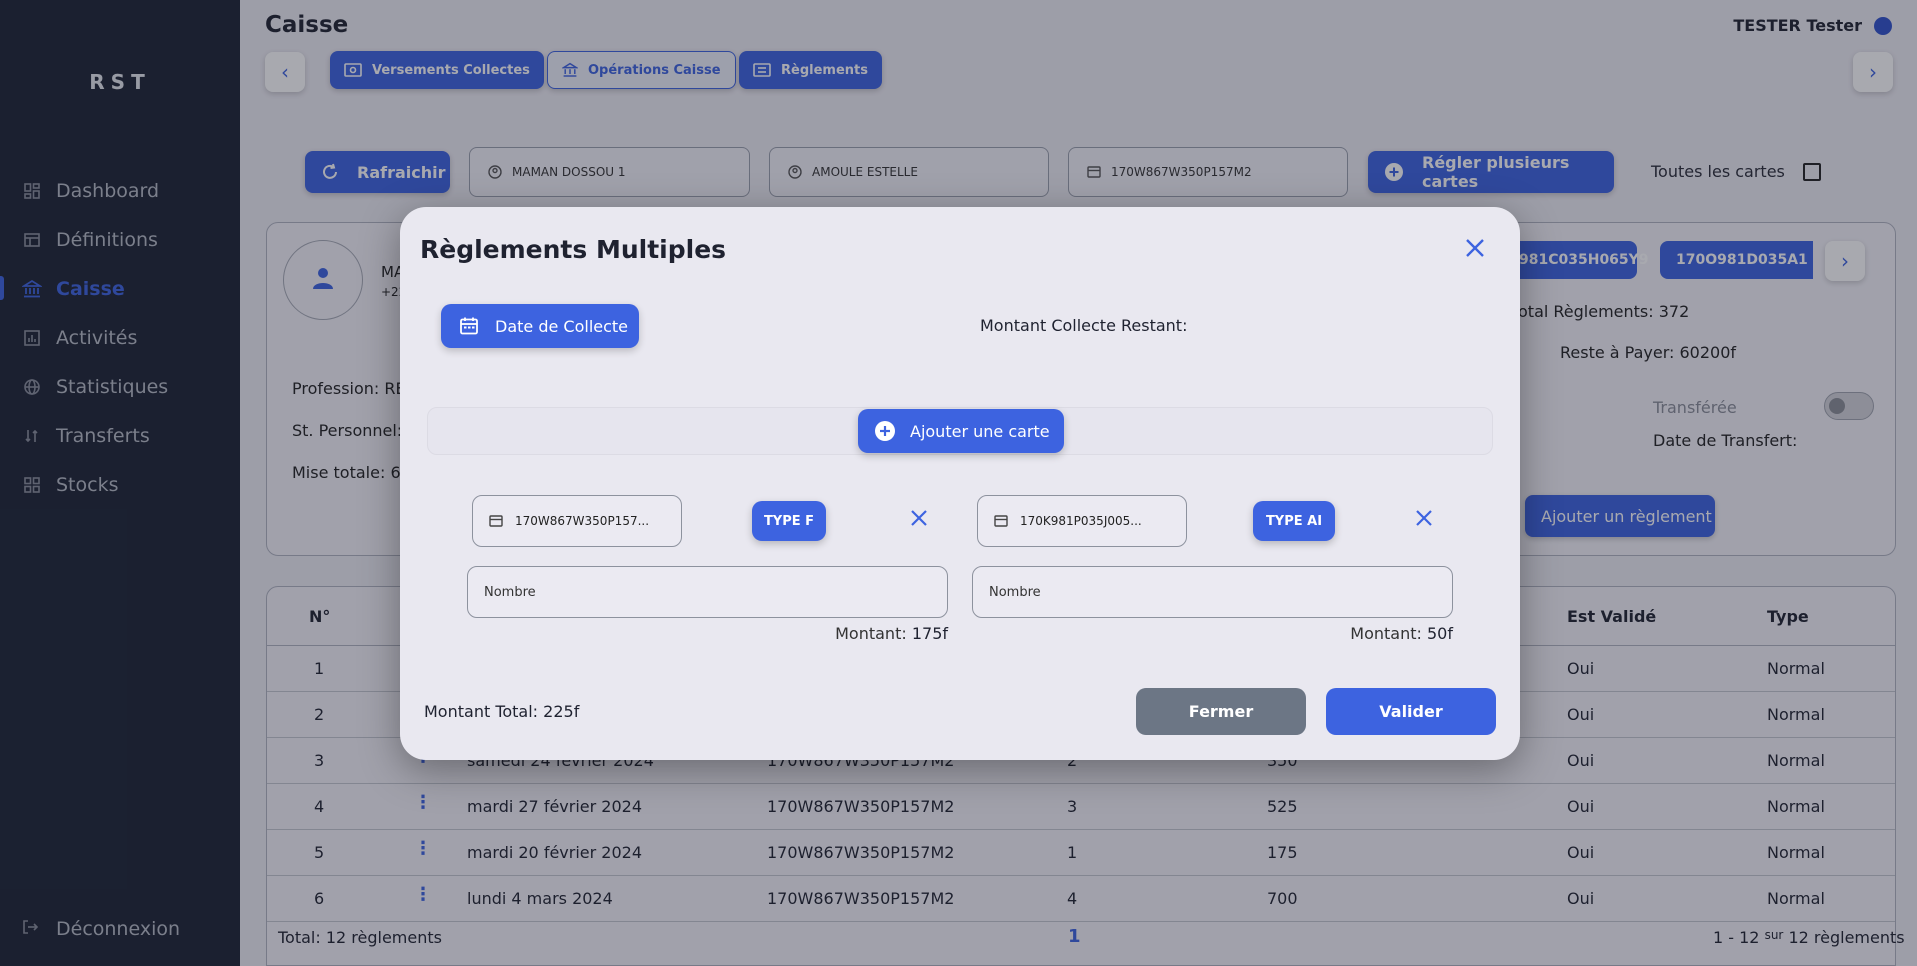 Image resolution: width=1917 pixels, height=966 pixels. I want to click on add-card-label: Ajouter une carte, so click(980, 431).